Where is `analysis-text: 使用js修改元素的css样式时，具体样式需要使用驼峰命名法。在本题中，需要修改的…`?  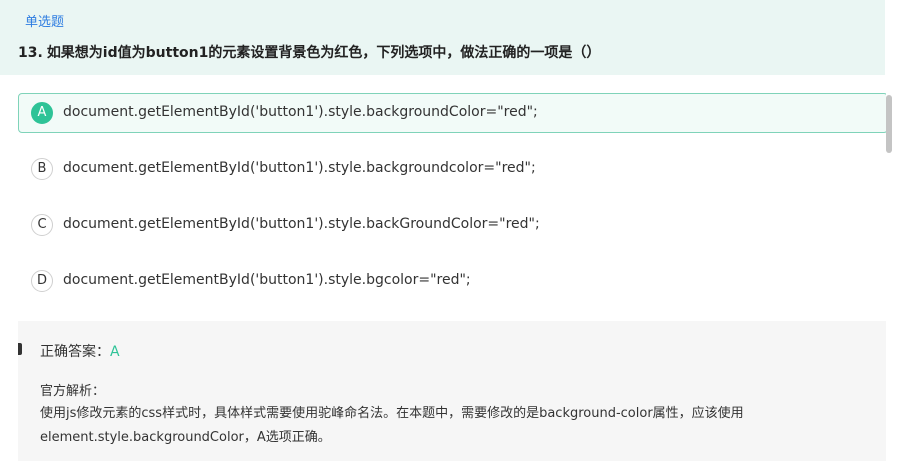 analysis-text: 使用js修改元素的css样式时，具体样式需要使用驼峰命名法。在本题中，需要修改的… is located at coordinates (440, 426).